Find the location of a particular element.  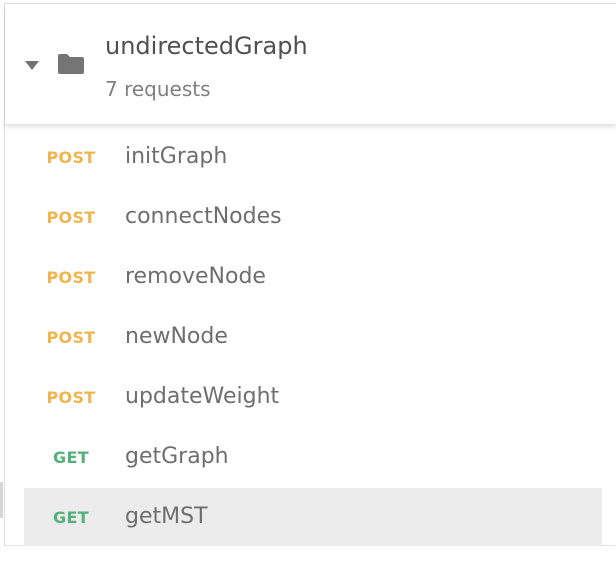

request-name: connectNodes is located at coordinates (203, 216).